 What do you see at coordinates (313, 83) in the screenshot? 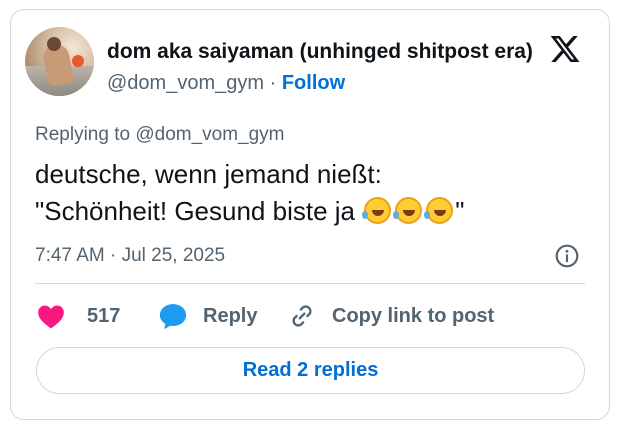
I see `follow-link: Follow` at bounding box center [313, 83].